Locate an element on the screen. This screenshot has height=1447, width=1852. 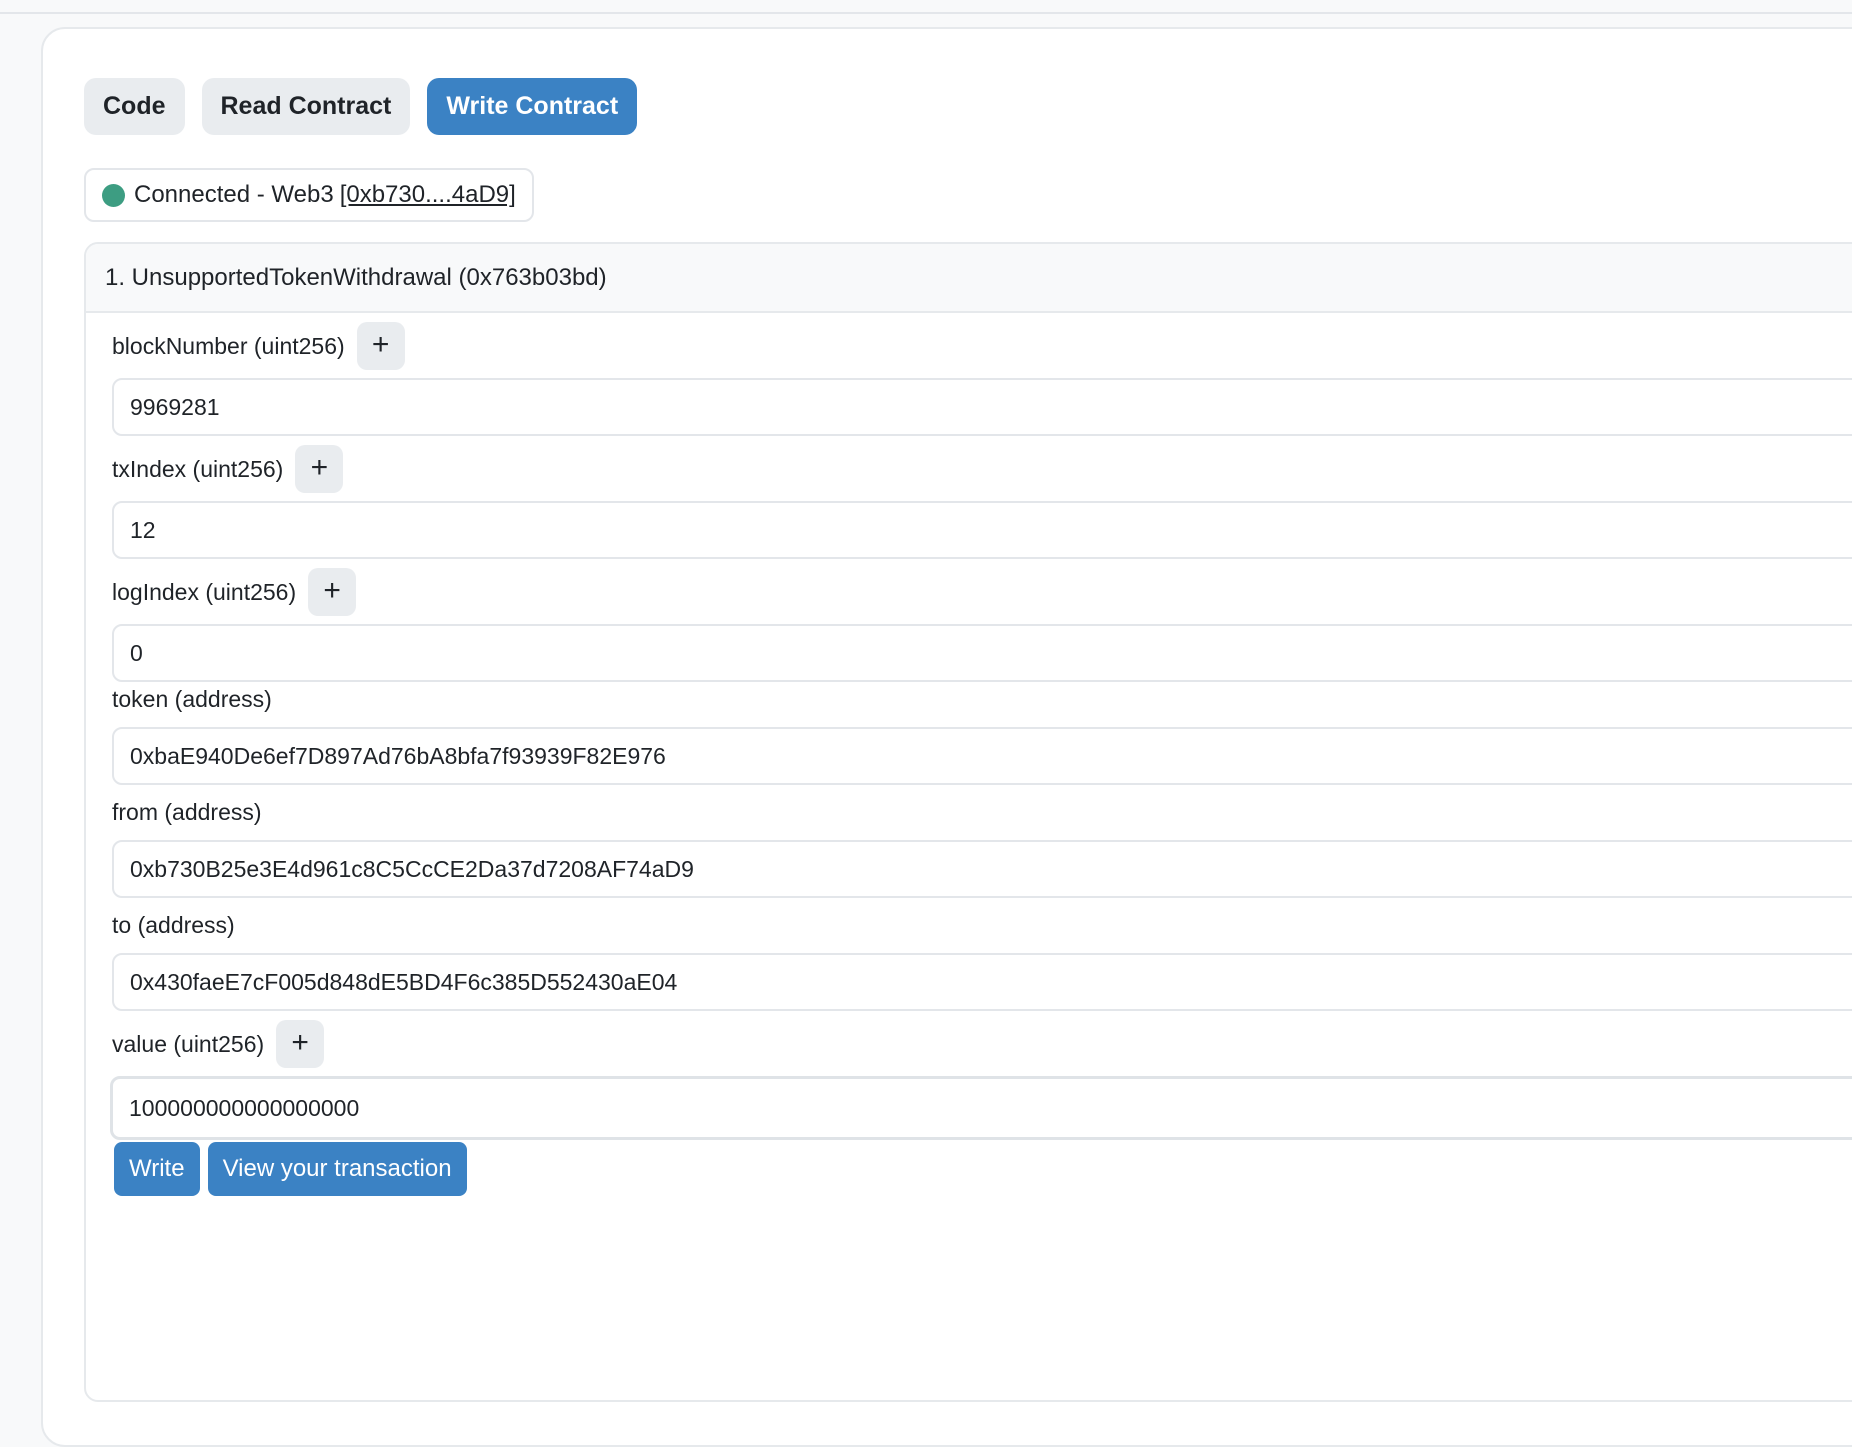
add-txindex-button: + is located at coordinates (319, 469).